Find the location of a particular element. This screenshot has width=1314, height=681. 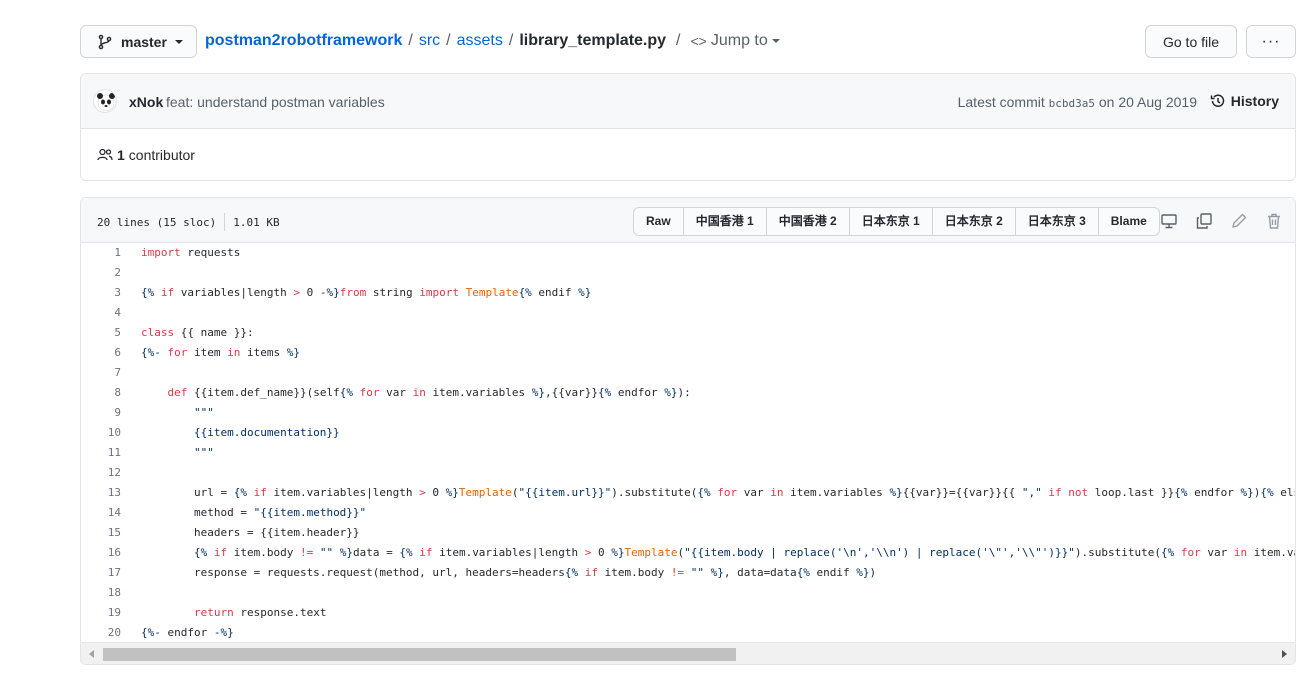

breadcrumb-assets-link: assets is located at coordinates (480, 41).